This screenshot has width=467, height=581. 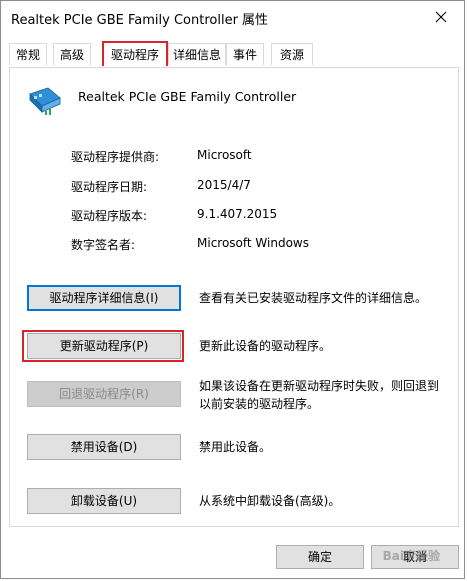 I want to click on ok-button: 确定, so click(x=320, y=557).